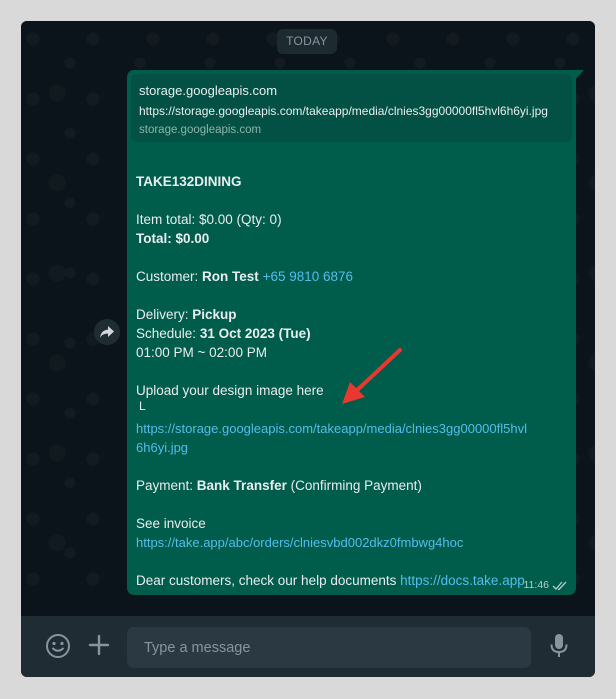  I want to click on help-link: https://docs.take.app, so click(462, 580).